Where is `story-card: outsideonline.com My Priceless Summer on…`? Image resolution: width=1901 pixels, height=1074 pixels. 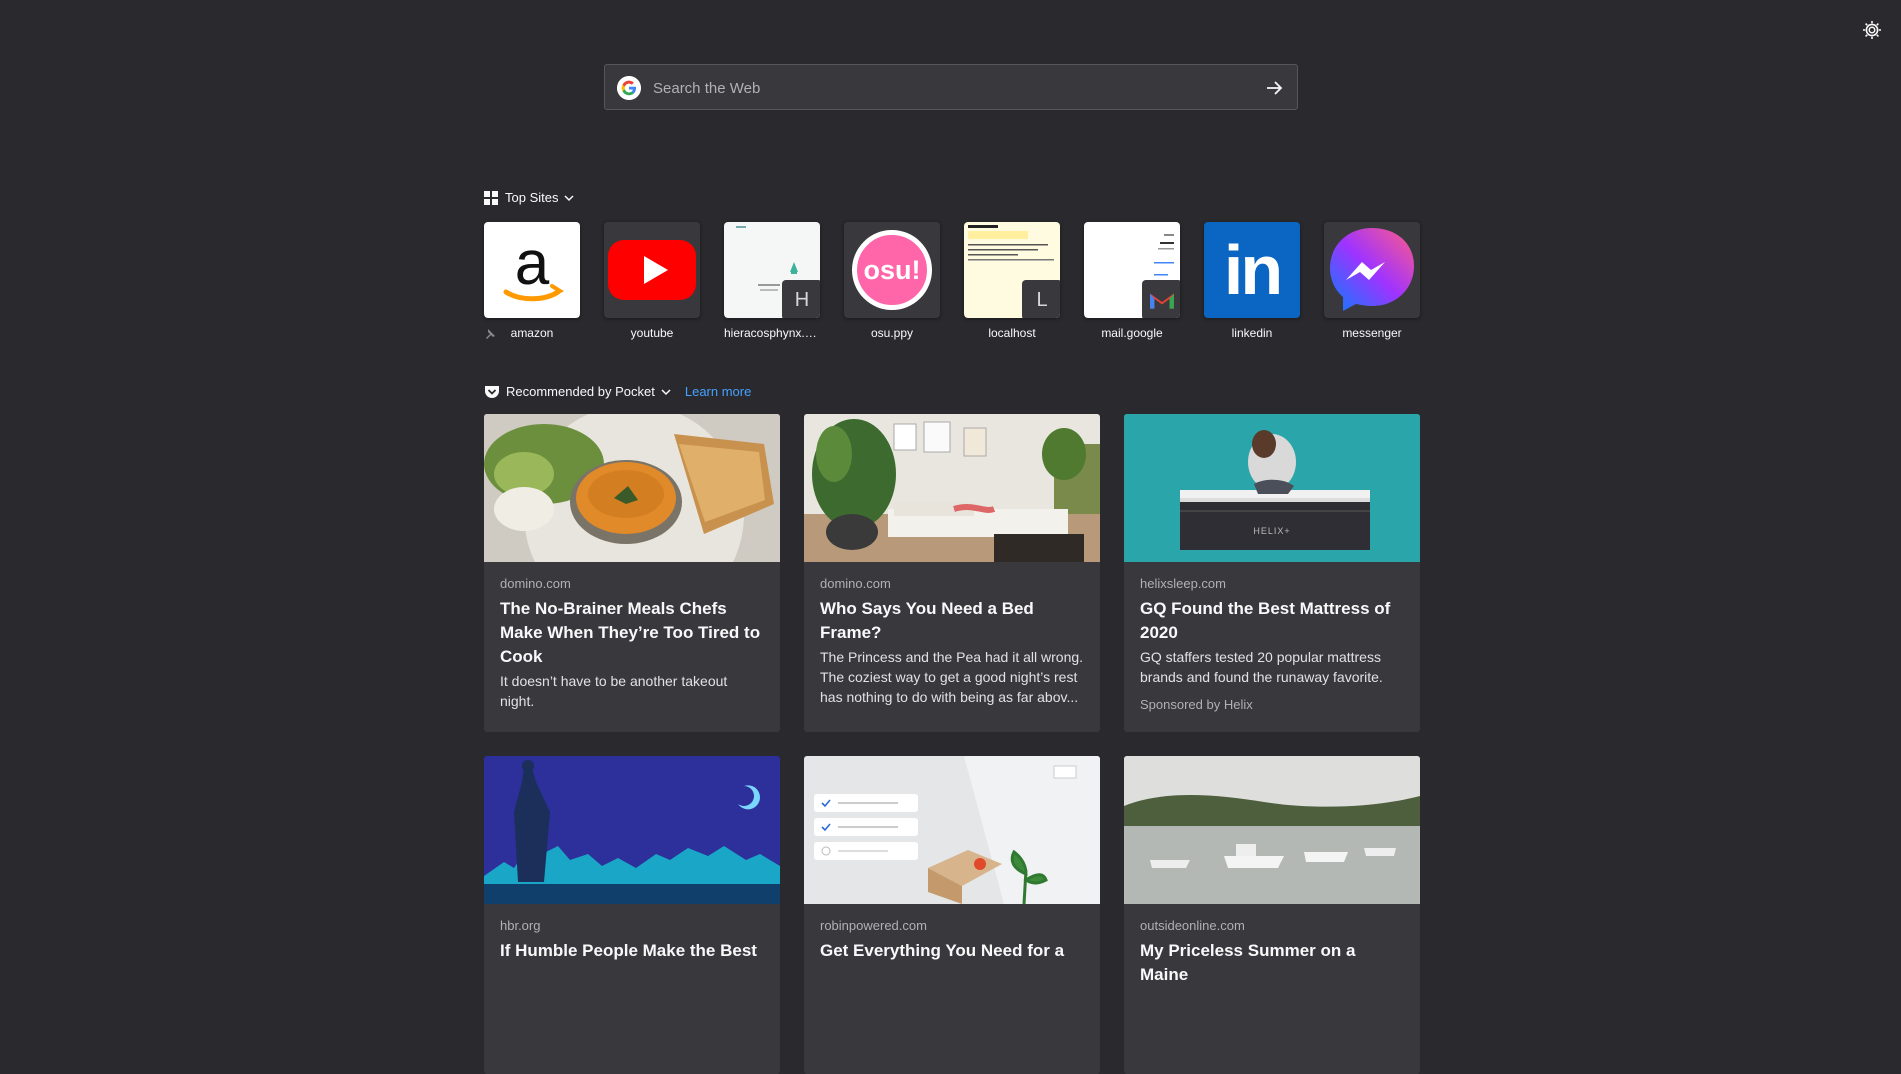 story-card: outsideonline.com My Priceless Summer on… is located at coordinates (1272, 915).